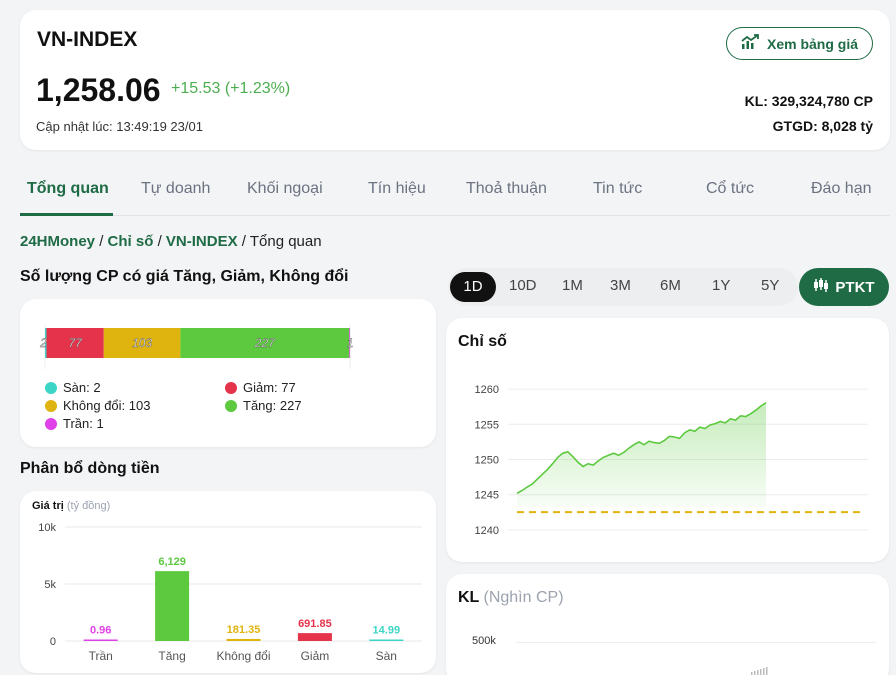 The height and width of the screenshot is (675, 896). Describe the element at coordinates (244, 630) in the screenshot. I see `flow-value-label: 181.35` at that location.